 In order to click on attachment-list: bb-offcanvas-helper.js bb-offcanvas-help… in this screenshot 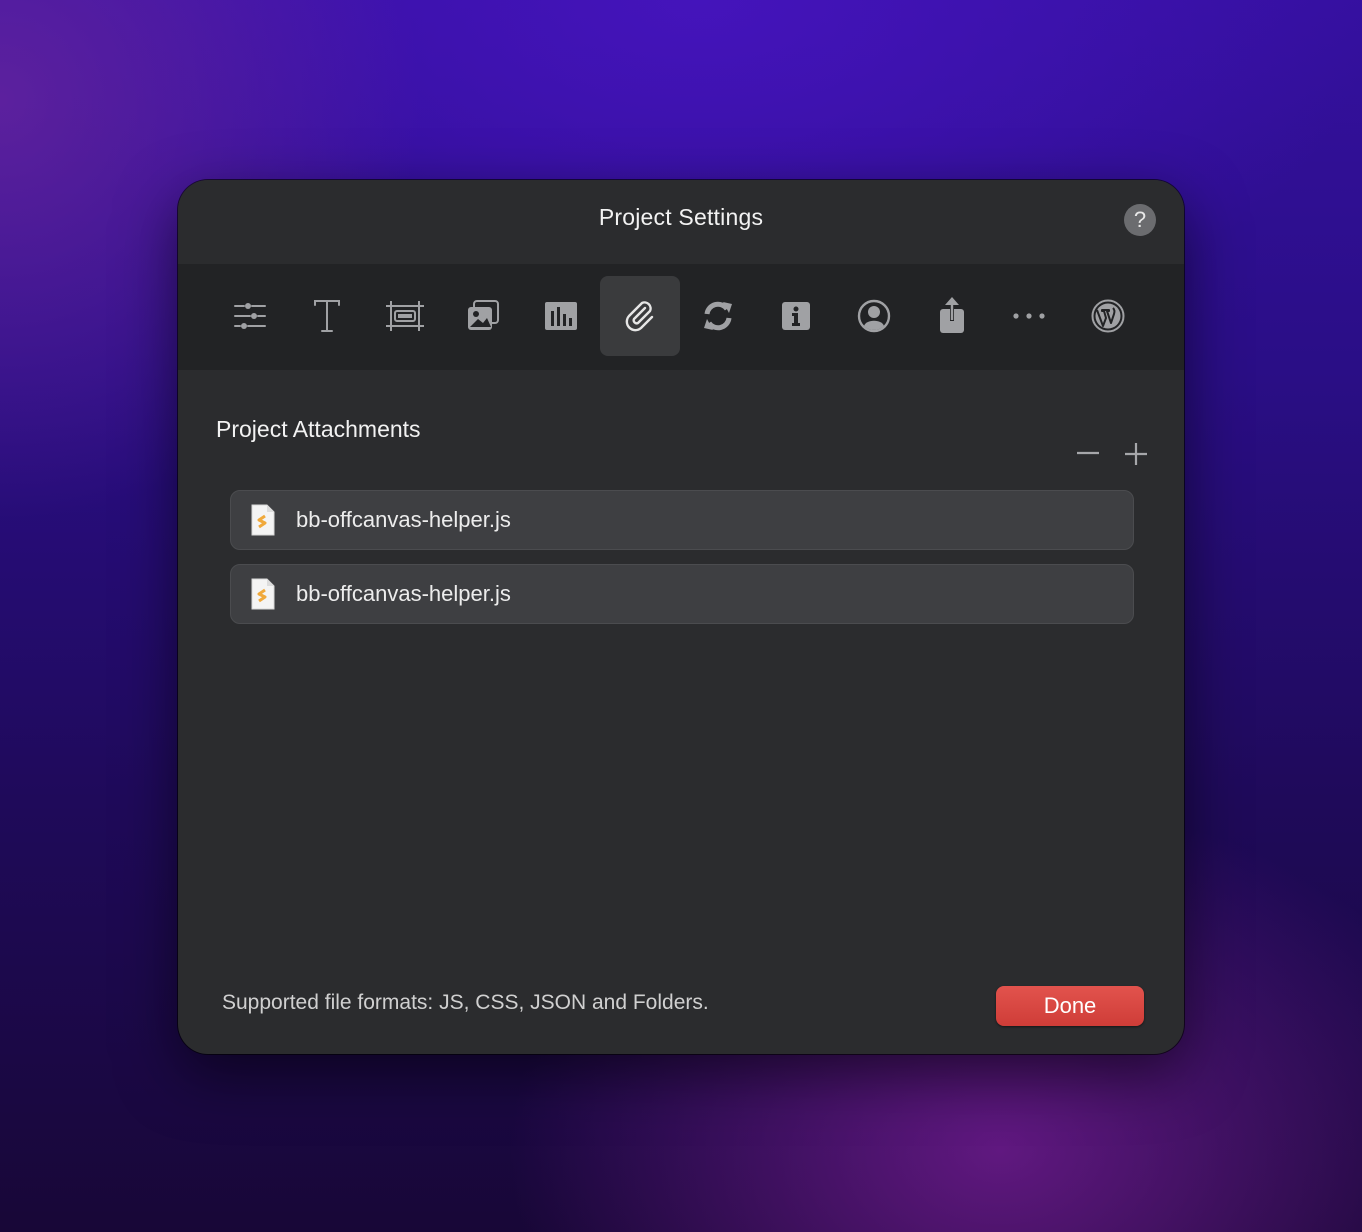, I will do `click(682, 564)`.